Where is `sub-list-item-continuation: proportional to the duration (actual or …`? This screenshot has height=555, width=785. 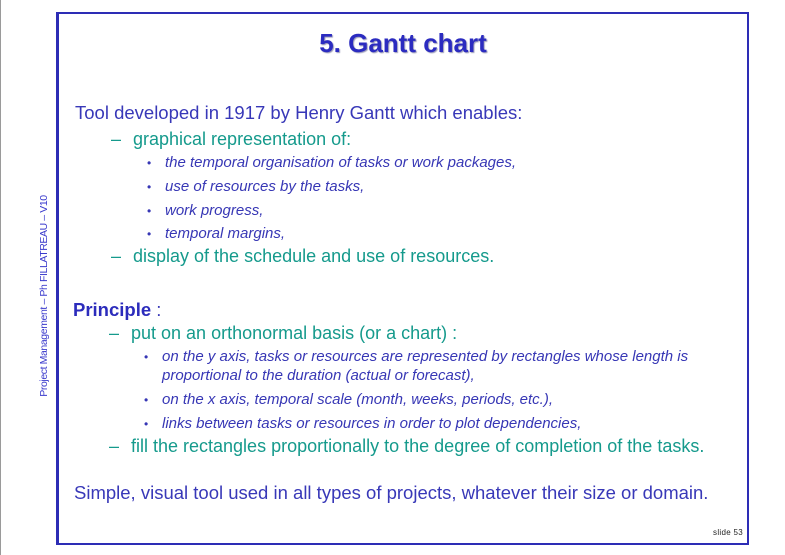 sub-list-item-continuation: proportional to the duration (actual or … is located at coordinates (318, 375).